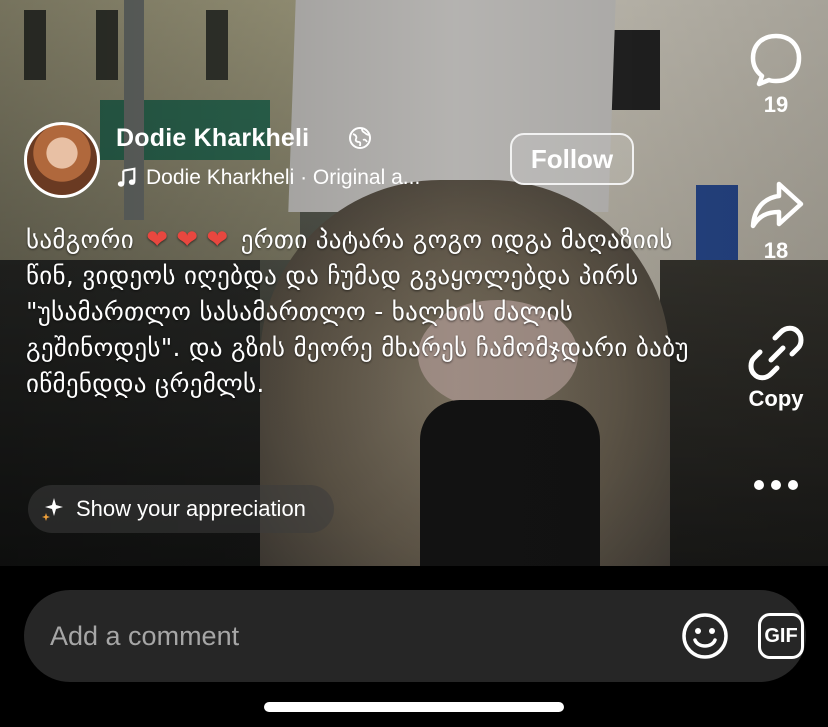 Image resolution: width=828 pixels, height=727 pixels. I want to click on gif-label: GIF, so click(781, 635).